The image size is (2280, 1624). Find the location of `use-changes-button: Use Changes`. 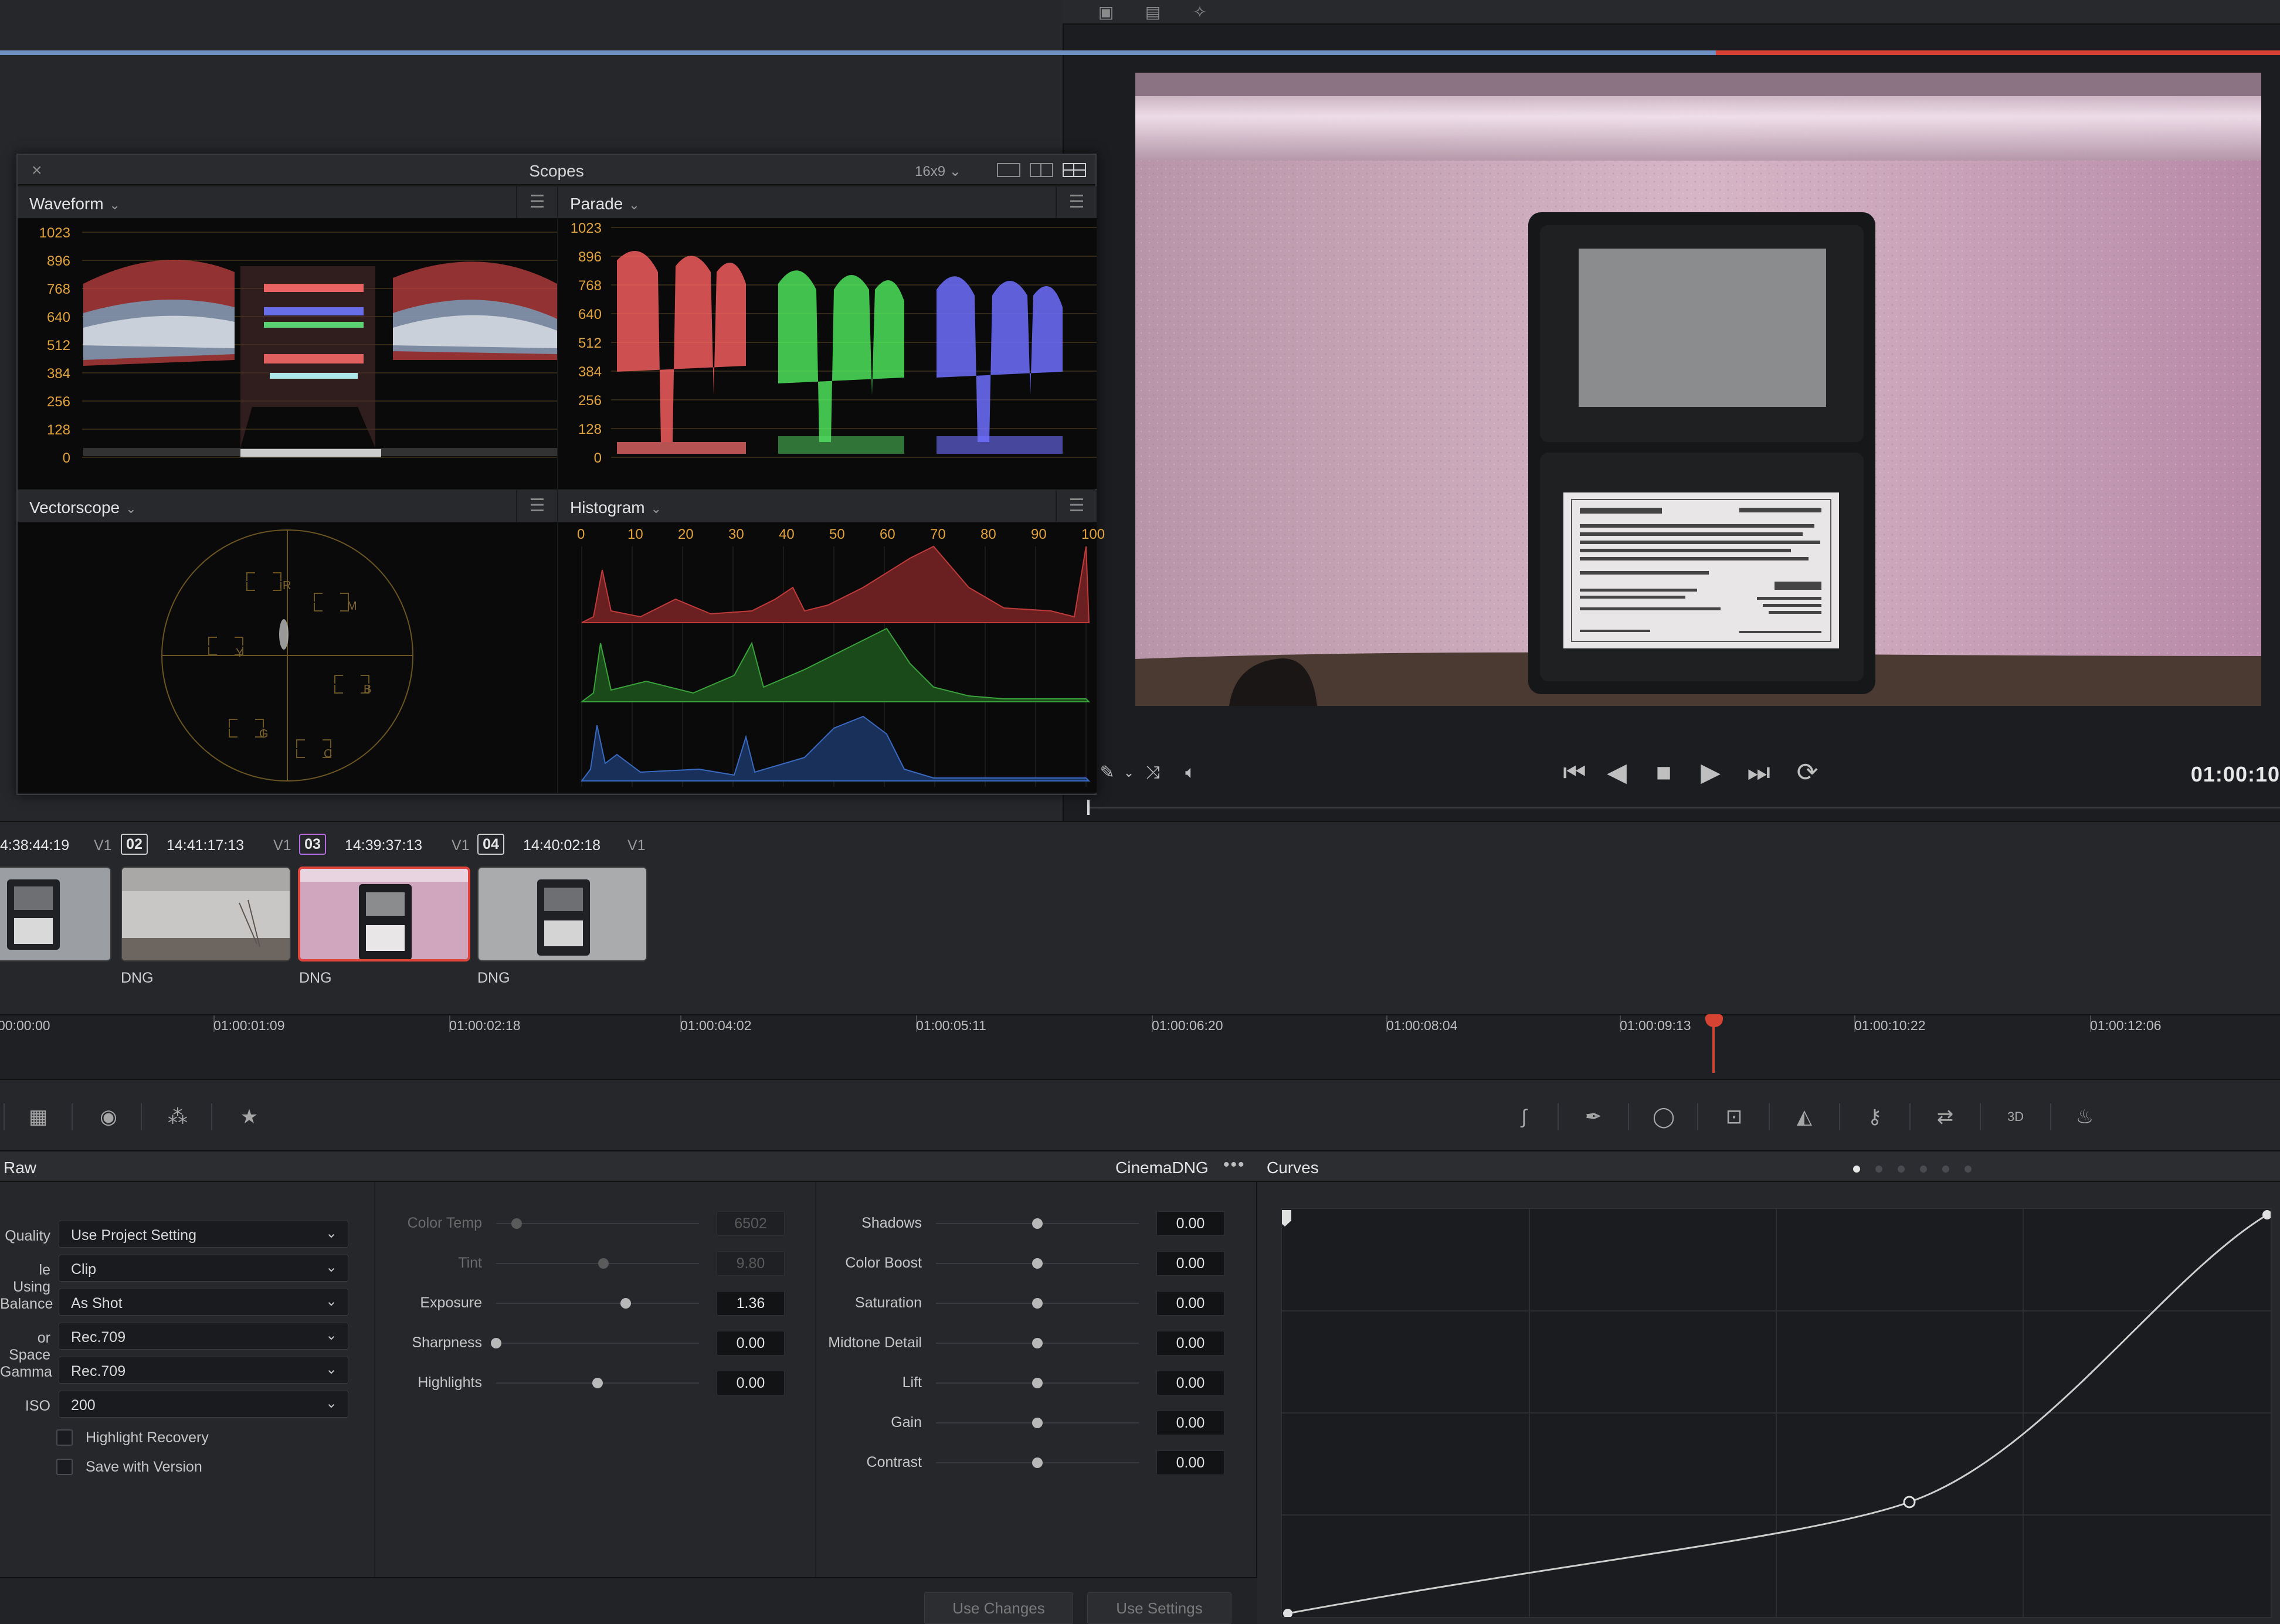

use-changes-button: Use Changes is located at coordinates (999, 1608).